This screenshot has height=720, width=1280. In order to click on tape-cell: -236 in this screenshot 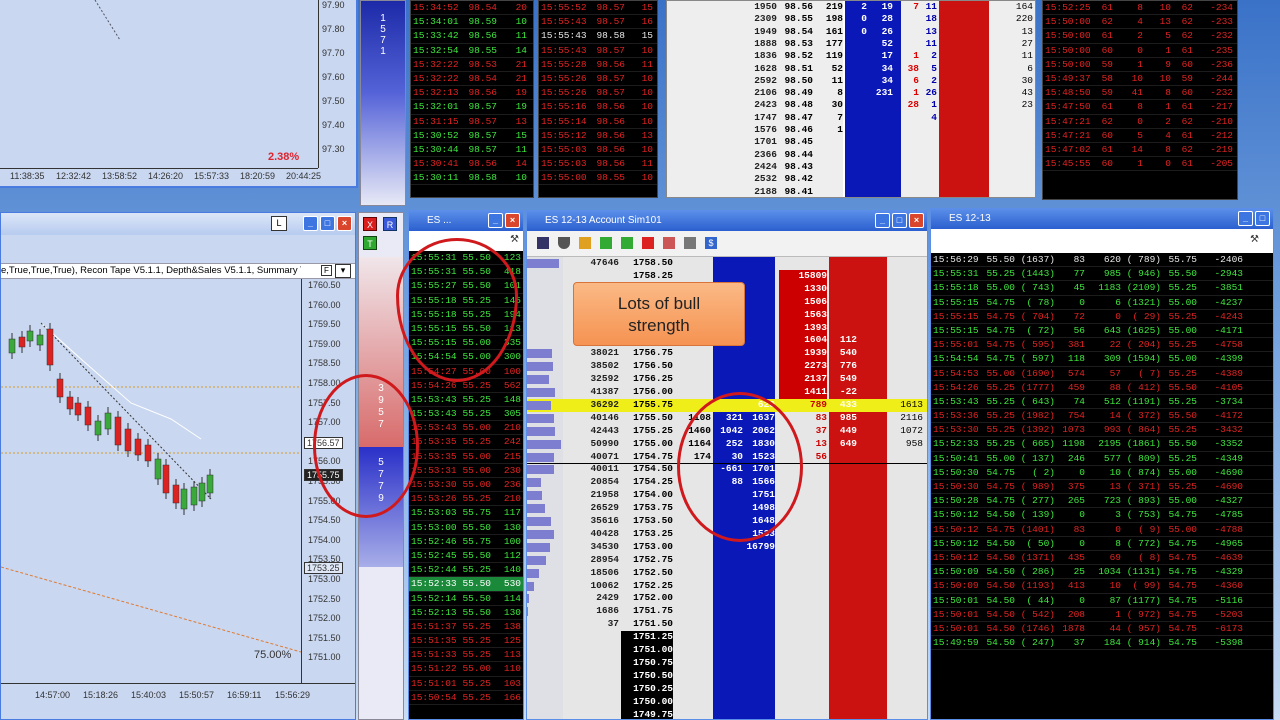, I will do `click(1221, 64)`.